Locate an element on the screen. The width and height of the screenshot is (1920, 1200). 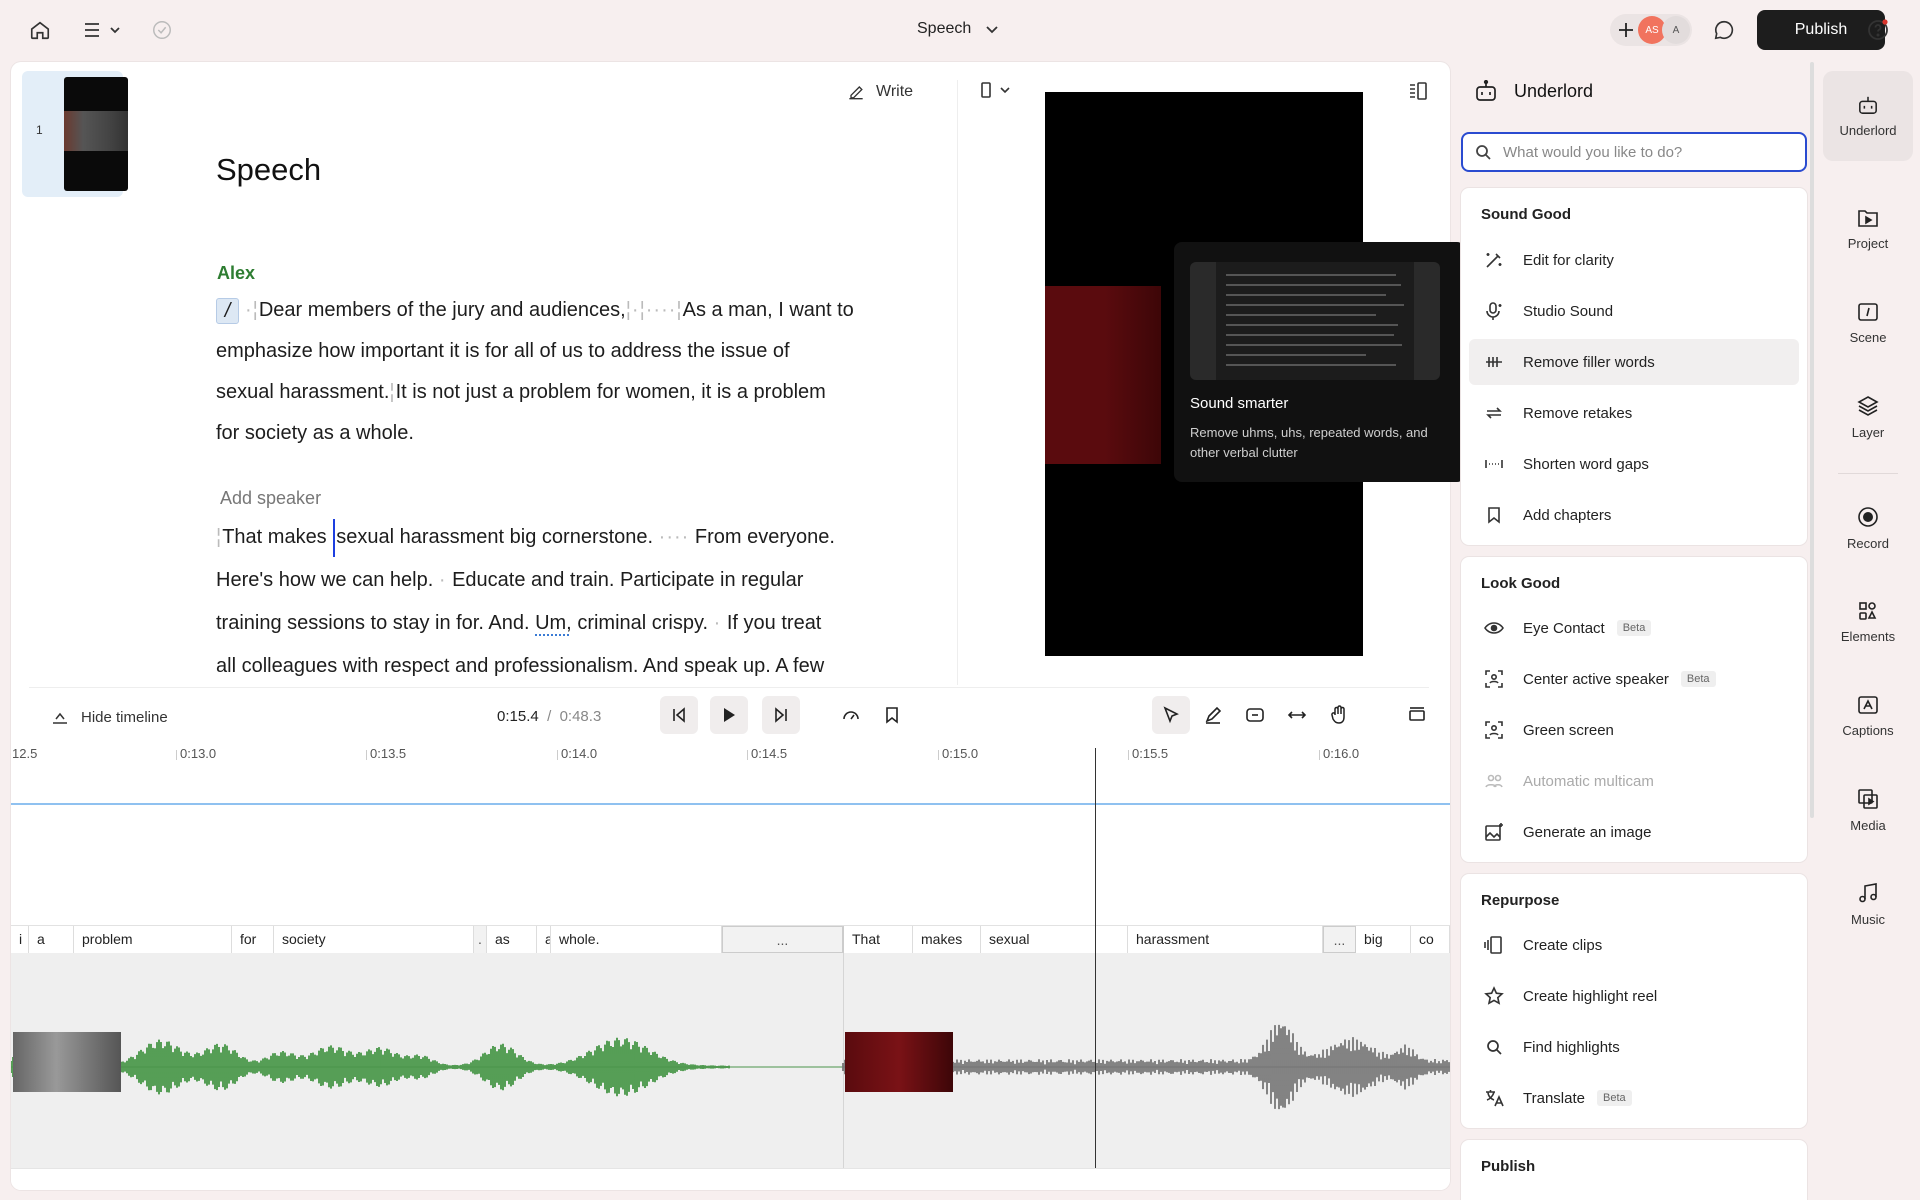
playhead is located at coordinates (1095, 958).